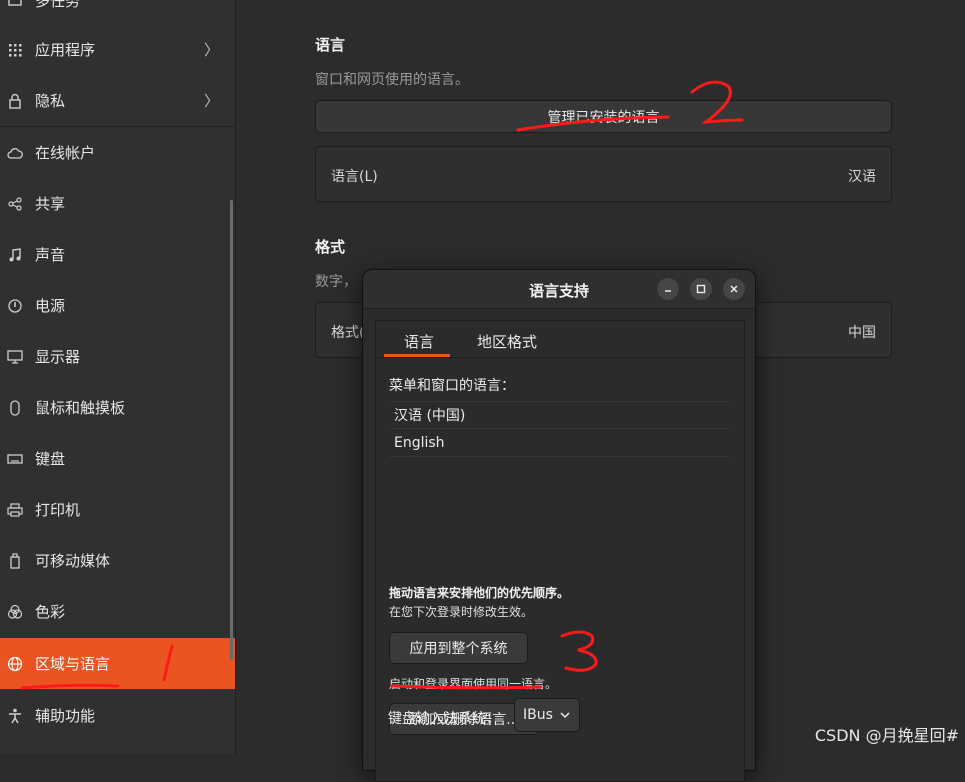 This screenshot has width=965, height=782. Describe the element at coordinates (50, 306) in the screenshot. I see `sidebar-item-label: 电源` at that location.